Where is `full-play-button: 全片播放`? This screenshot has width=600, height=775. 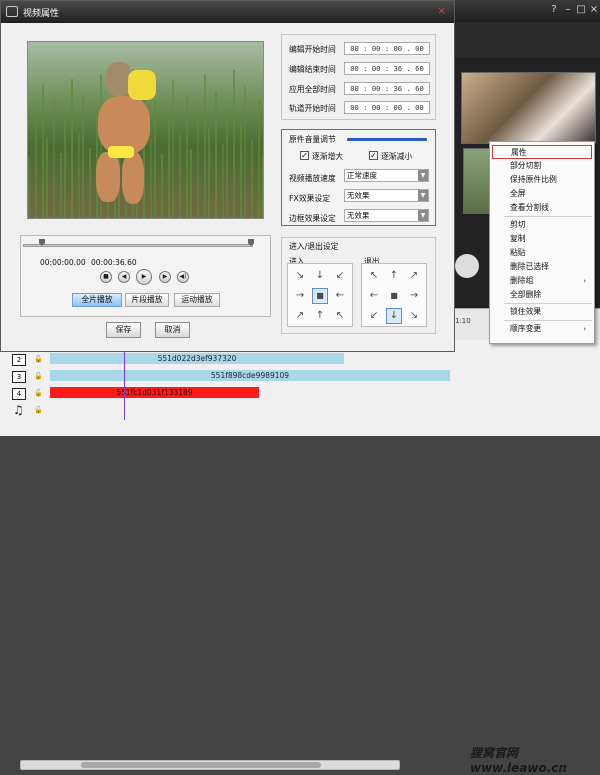 full-play-button: 全片播放 is located at coordinates (97, 300).